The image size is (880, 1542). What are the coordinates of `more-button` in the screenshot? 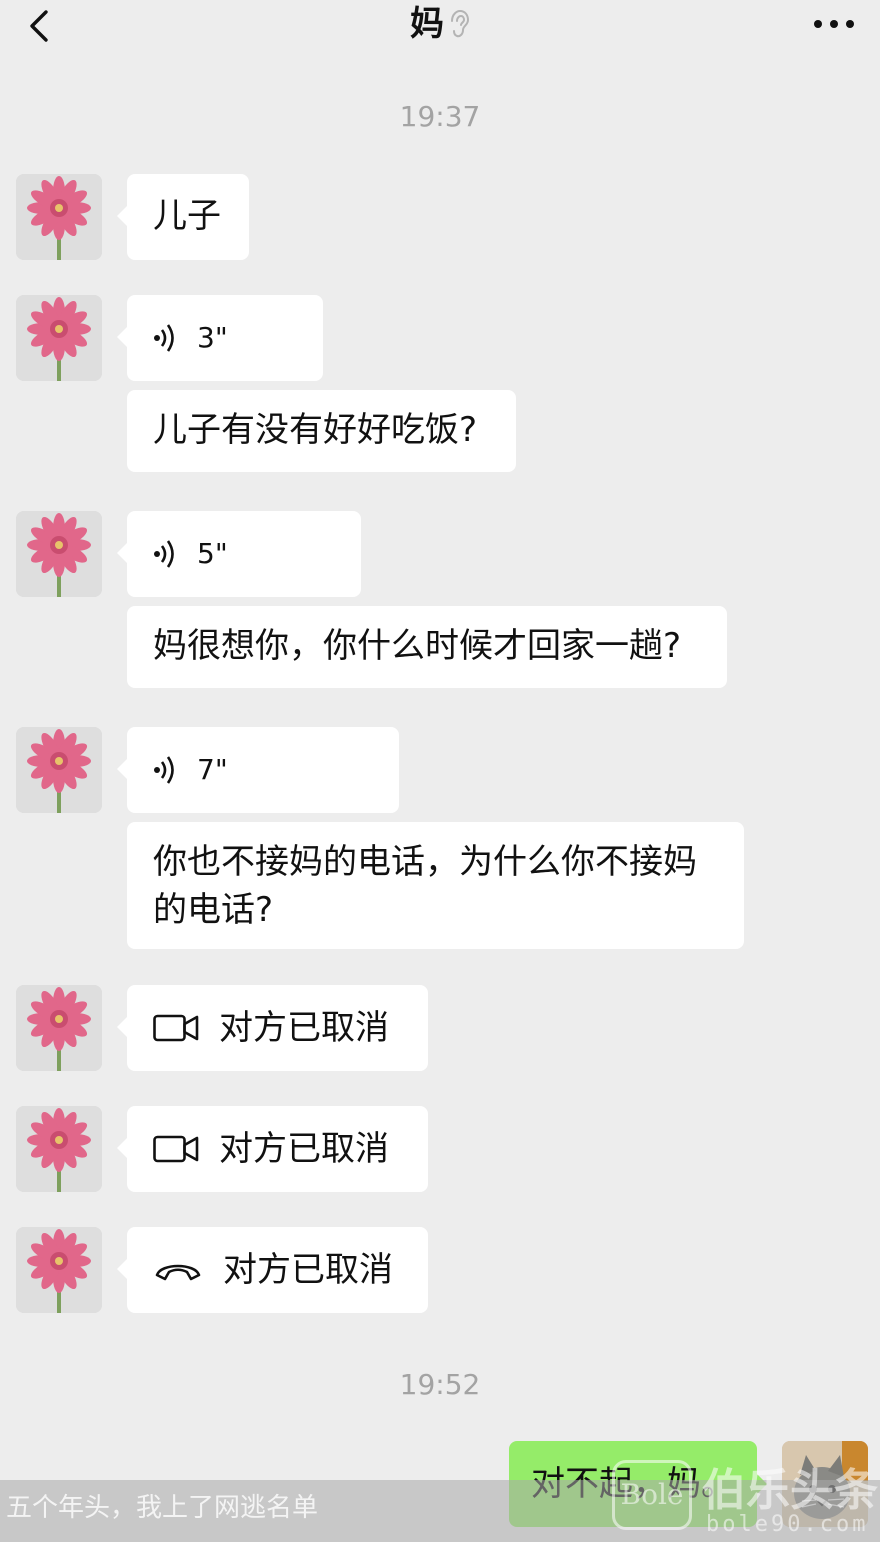 It's located at (834, 24).